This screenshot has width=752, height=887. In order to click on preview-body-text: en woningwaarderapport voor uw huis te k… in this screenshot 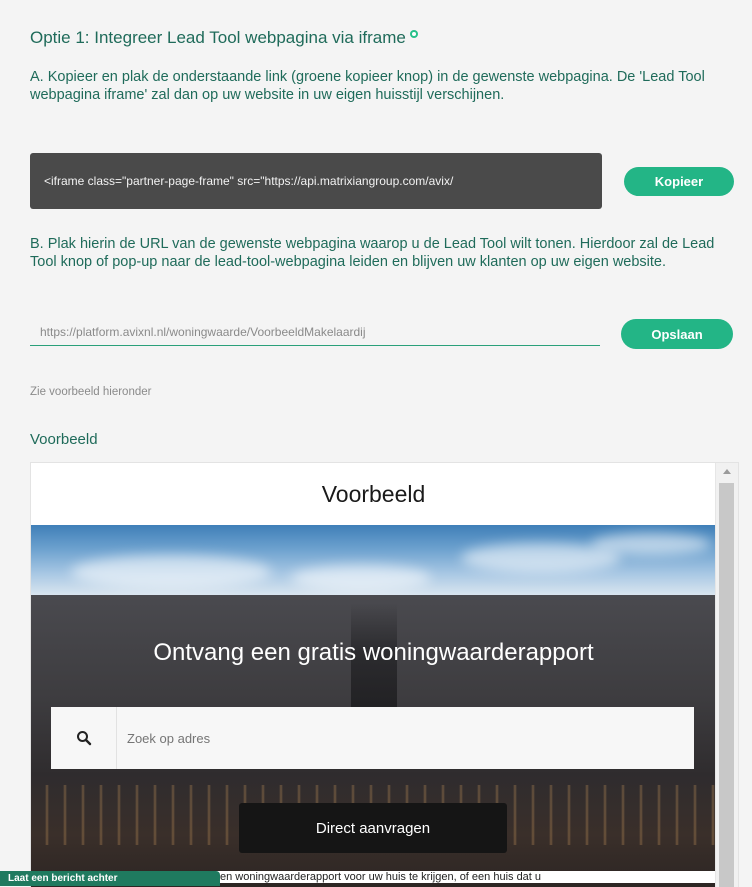, I will do `click(477, 877)`.